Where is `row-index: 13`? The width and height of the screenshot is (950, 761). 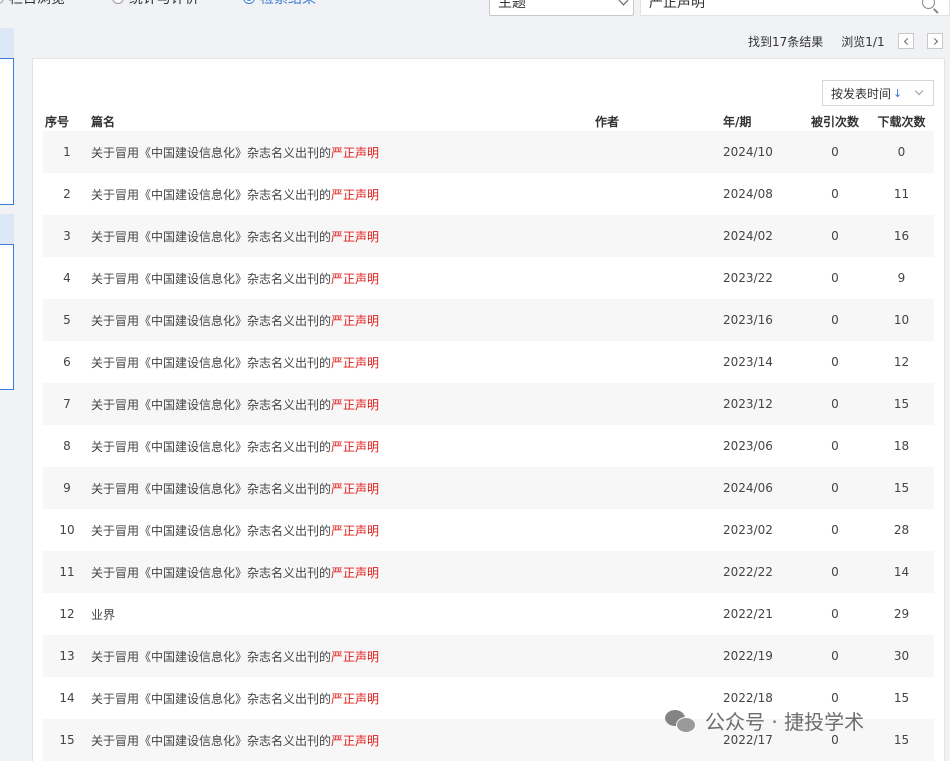
row-index: 13 is located at coordinates (67, 656).